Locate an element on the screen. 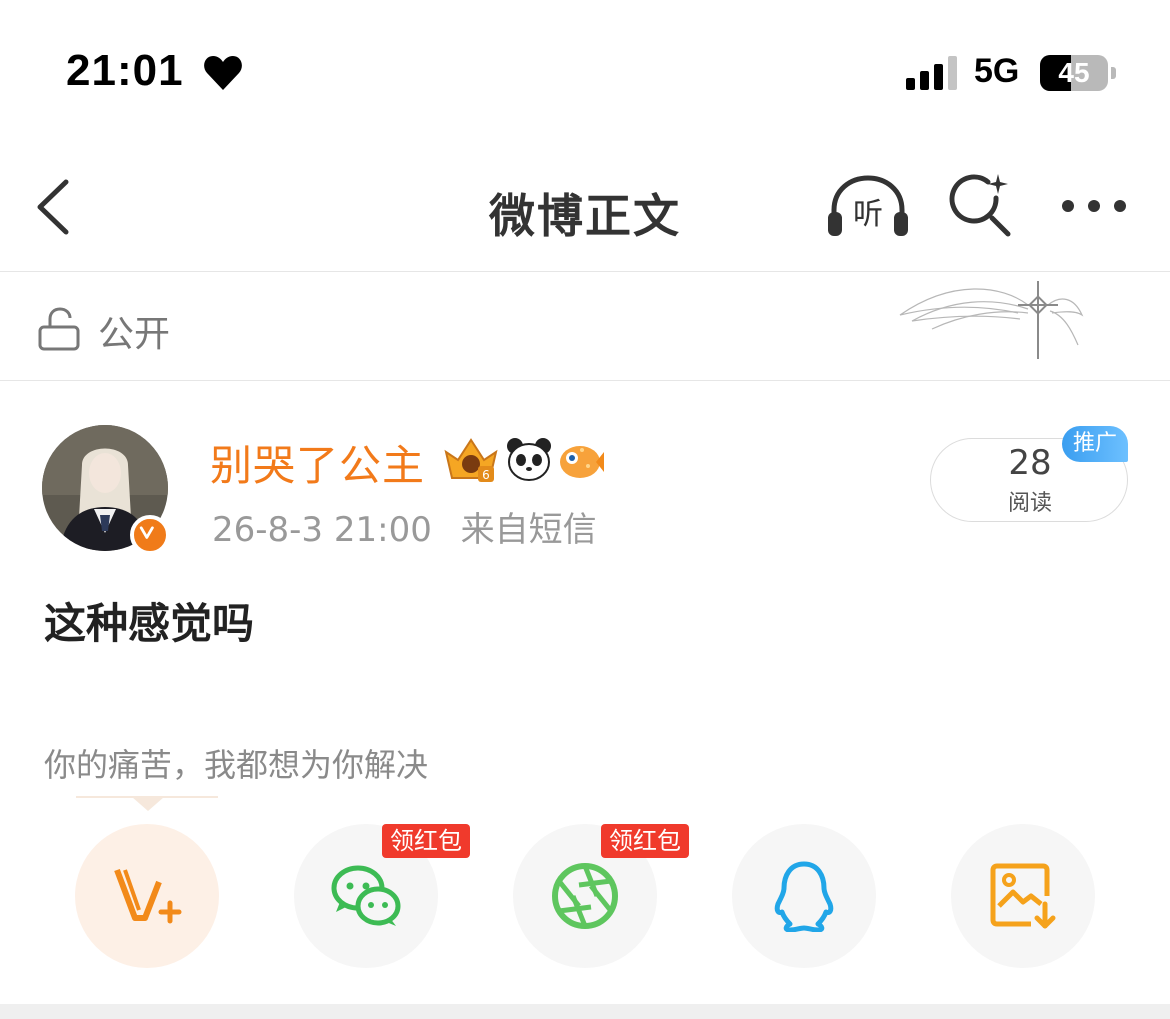 This screenshot has height=1019, width=1170. fish-badge-icon is located at coordinates (580, 460).